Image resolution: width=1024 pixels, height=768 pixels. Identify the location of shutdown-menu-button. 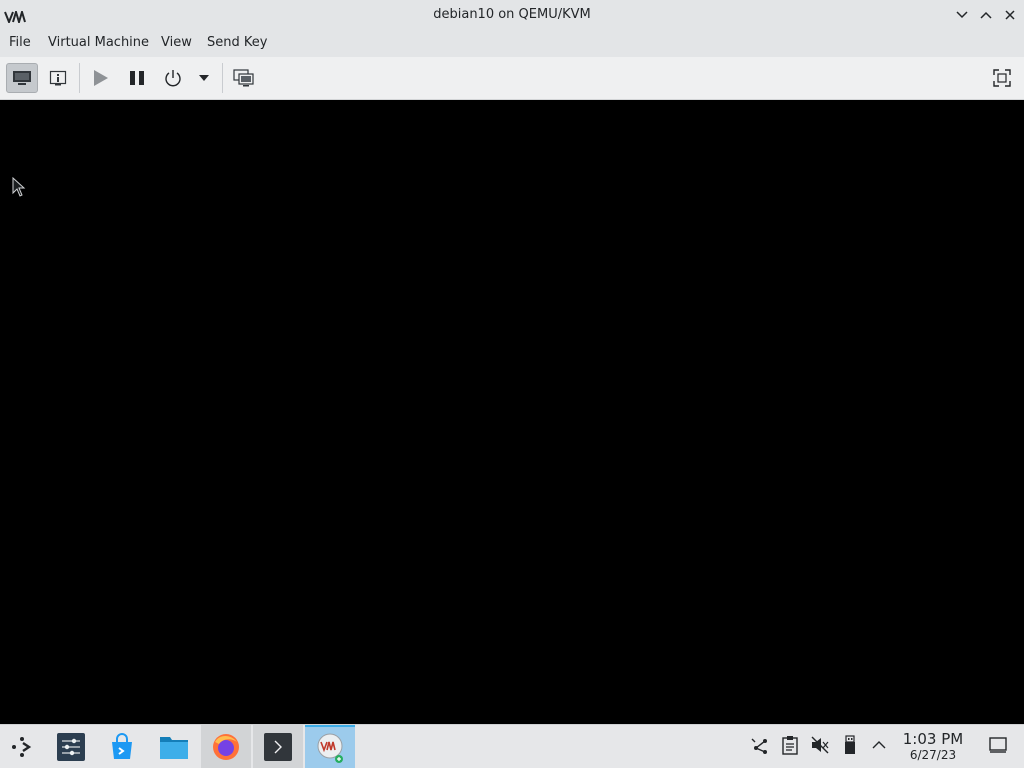
(204, 78).